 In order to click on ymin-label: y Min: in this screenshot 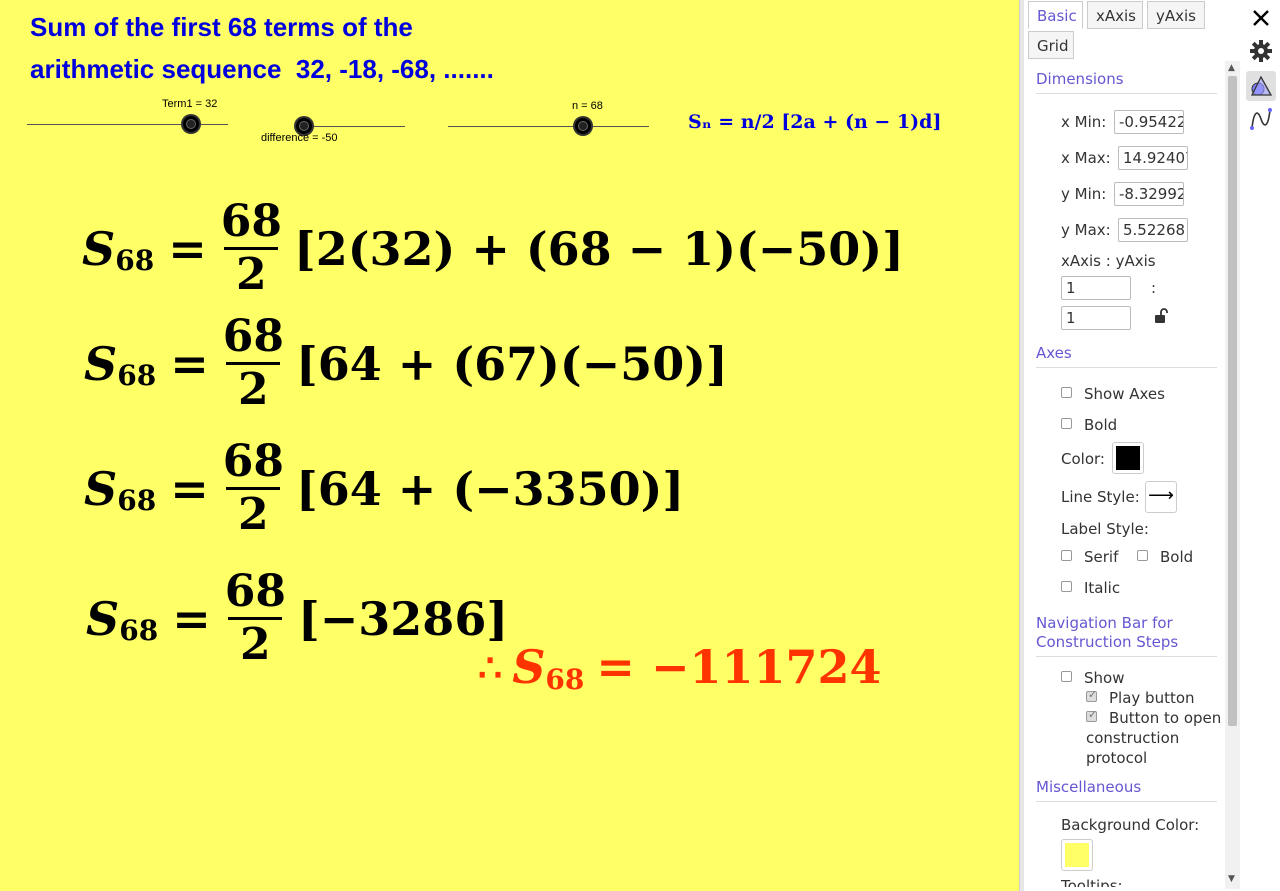, I will do `click(1084, 194)`.